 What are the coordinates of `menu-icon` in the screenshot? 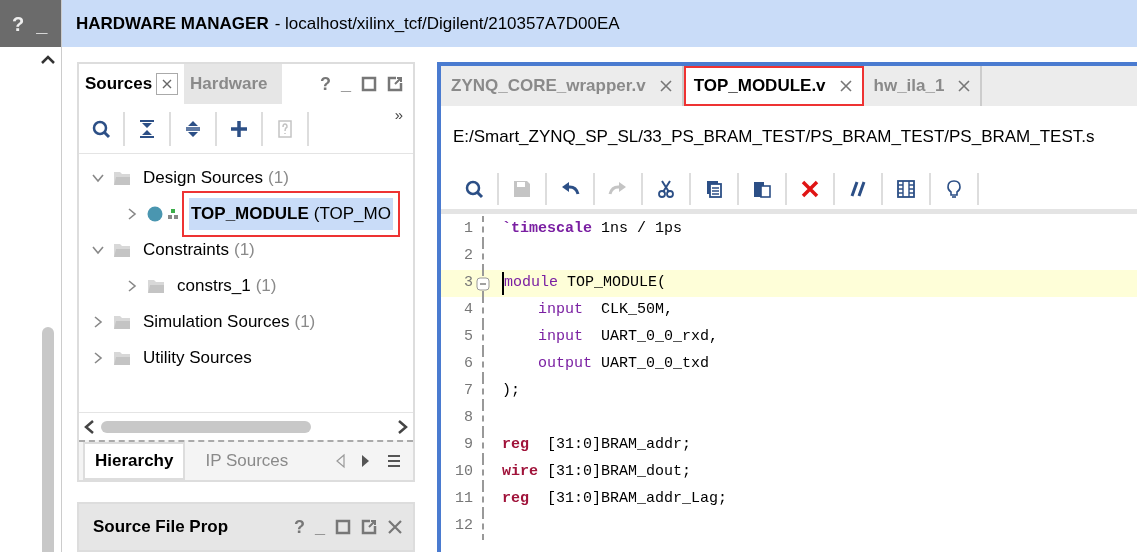 It's located at (394, 461).